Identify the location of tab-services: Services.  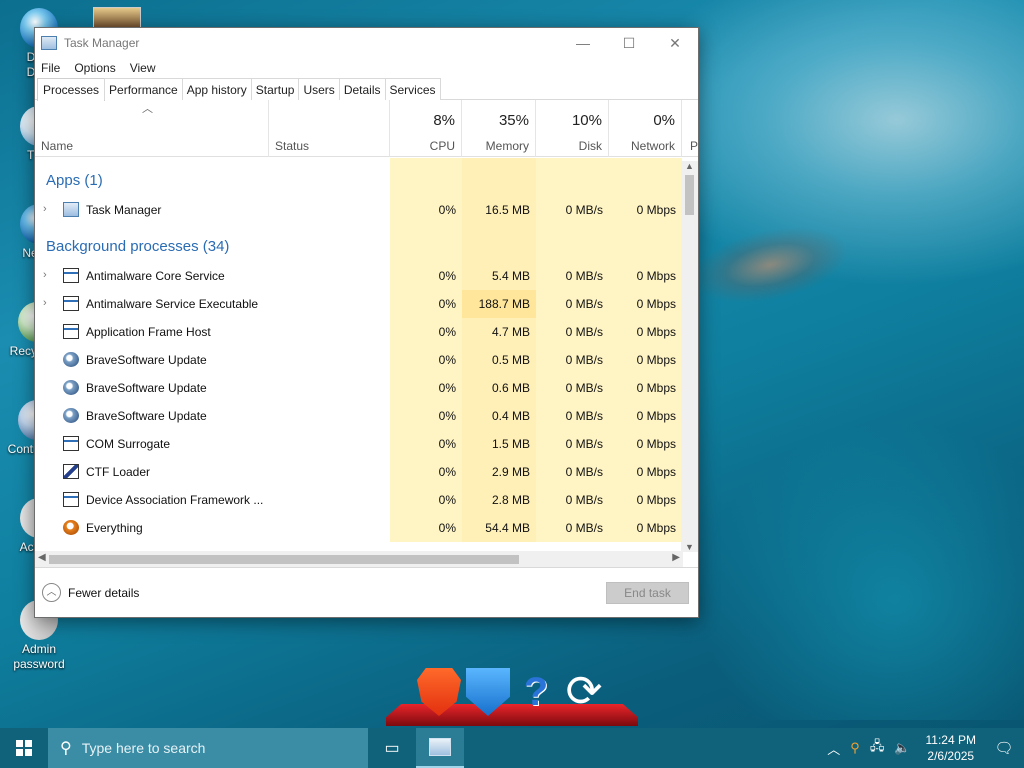
(412, 89).